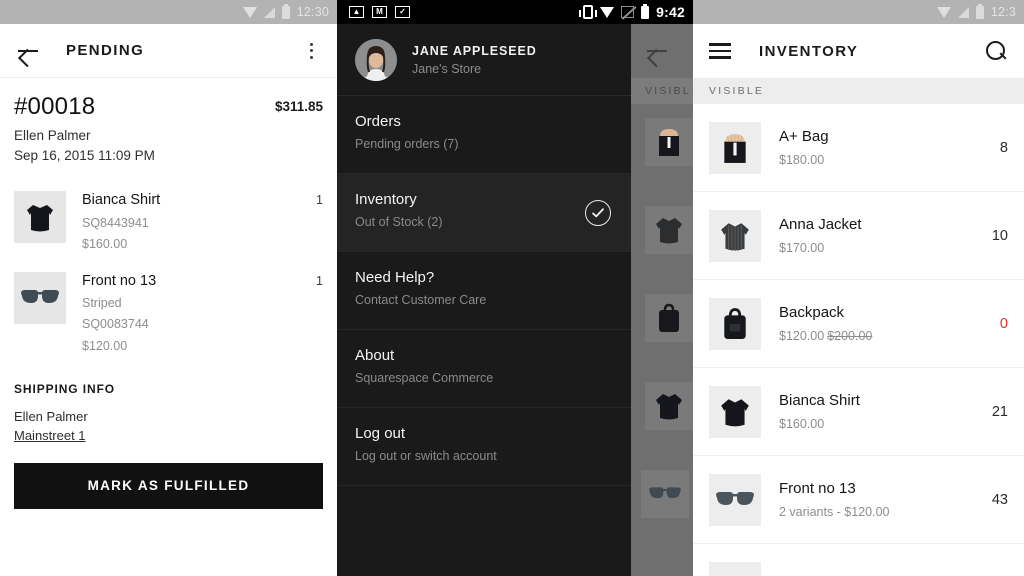 This screenshot has height=576, width=1024. What do you see at coordinates (812, 312) in the screenshot?
I see `inventory-item-name: Backpack` at bounding box center [812, 312].